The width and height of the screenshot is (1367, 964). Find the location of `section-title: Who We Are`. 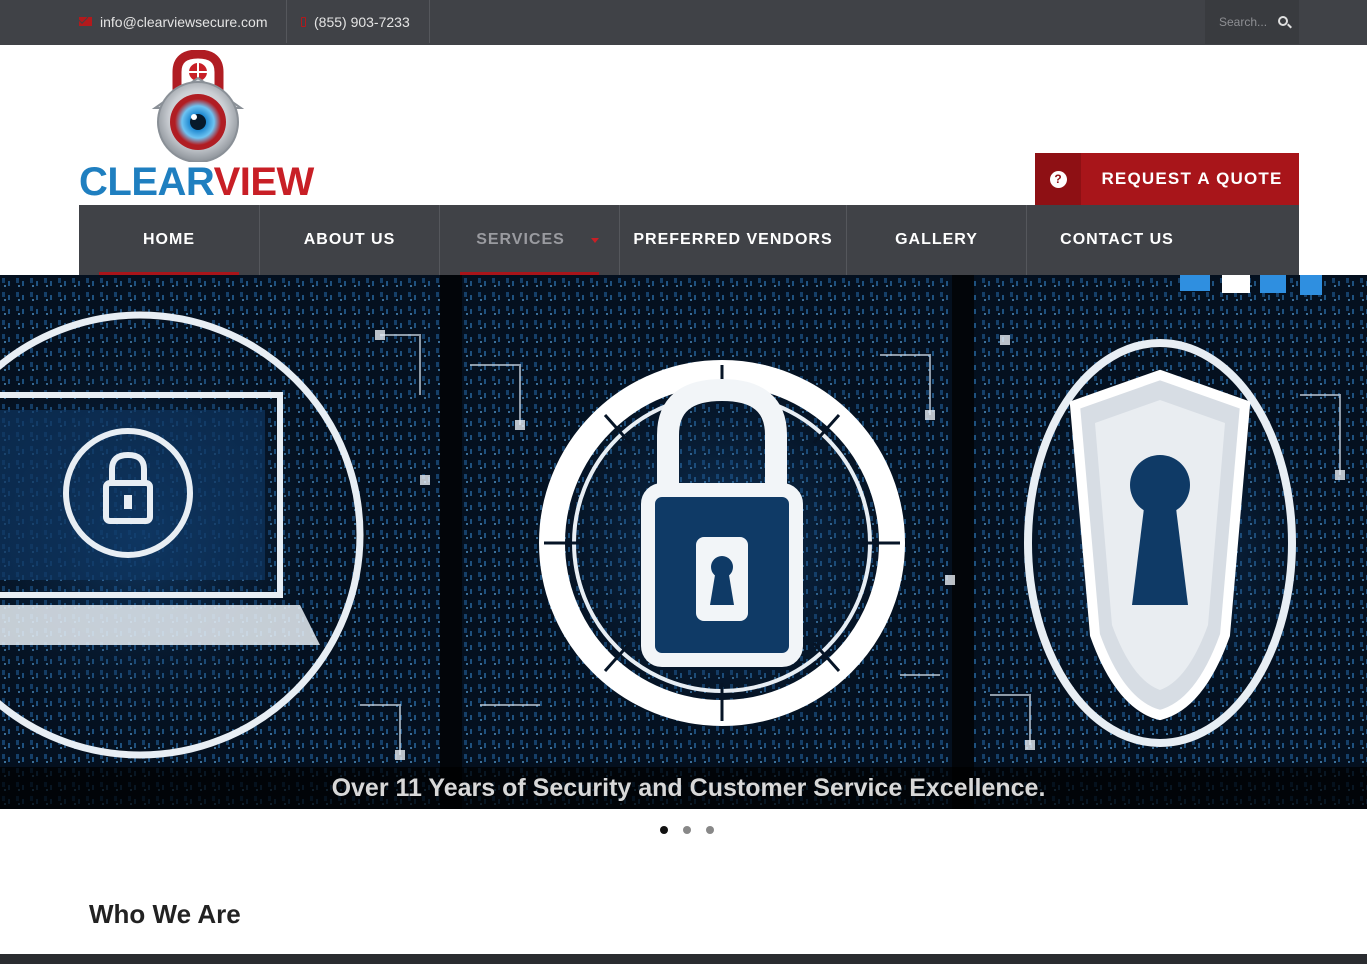

section-title: Who We Are is located at coordinates (165, 914).